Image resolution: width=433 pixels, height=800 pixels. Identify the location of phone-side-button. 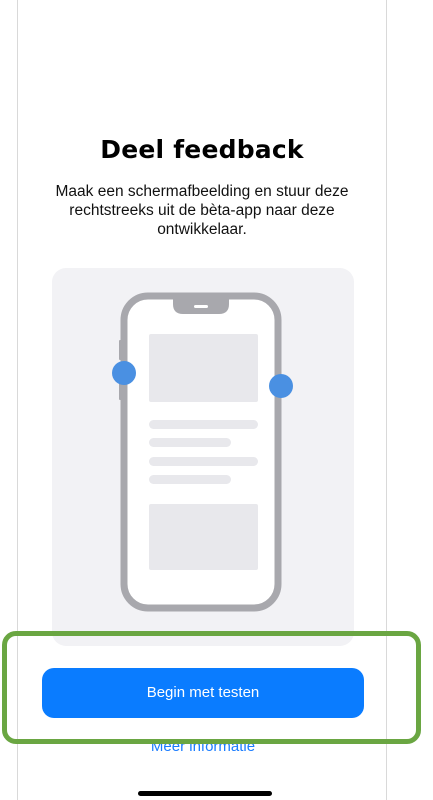
(120, 350).